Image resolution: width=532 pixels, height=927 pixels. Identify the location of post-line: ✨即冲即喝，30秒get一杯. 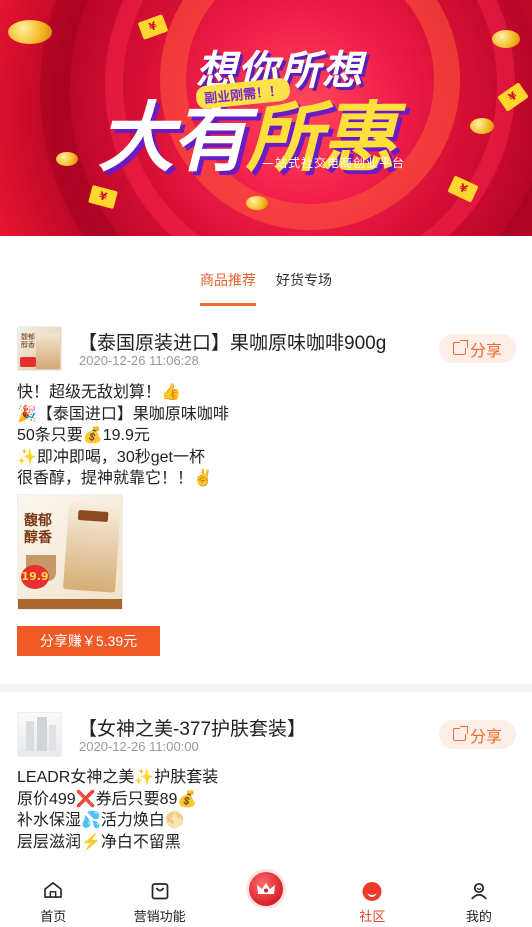
(111, 457).